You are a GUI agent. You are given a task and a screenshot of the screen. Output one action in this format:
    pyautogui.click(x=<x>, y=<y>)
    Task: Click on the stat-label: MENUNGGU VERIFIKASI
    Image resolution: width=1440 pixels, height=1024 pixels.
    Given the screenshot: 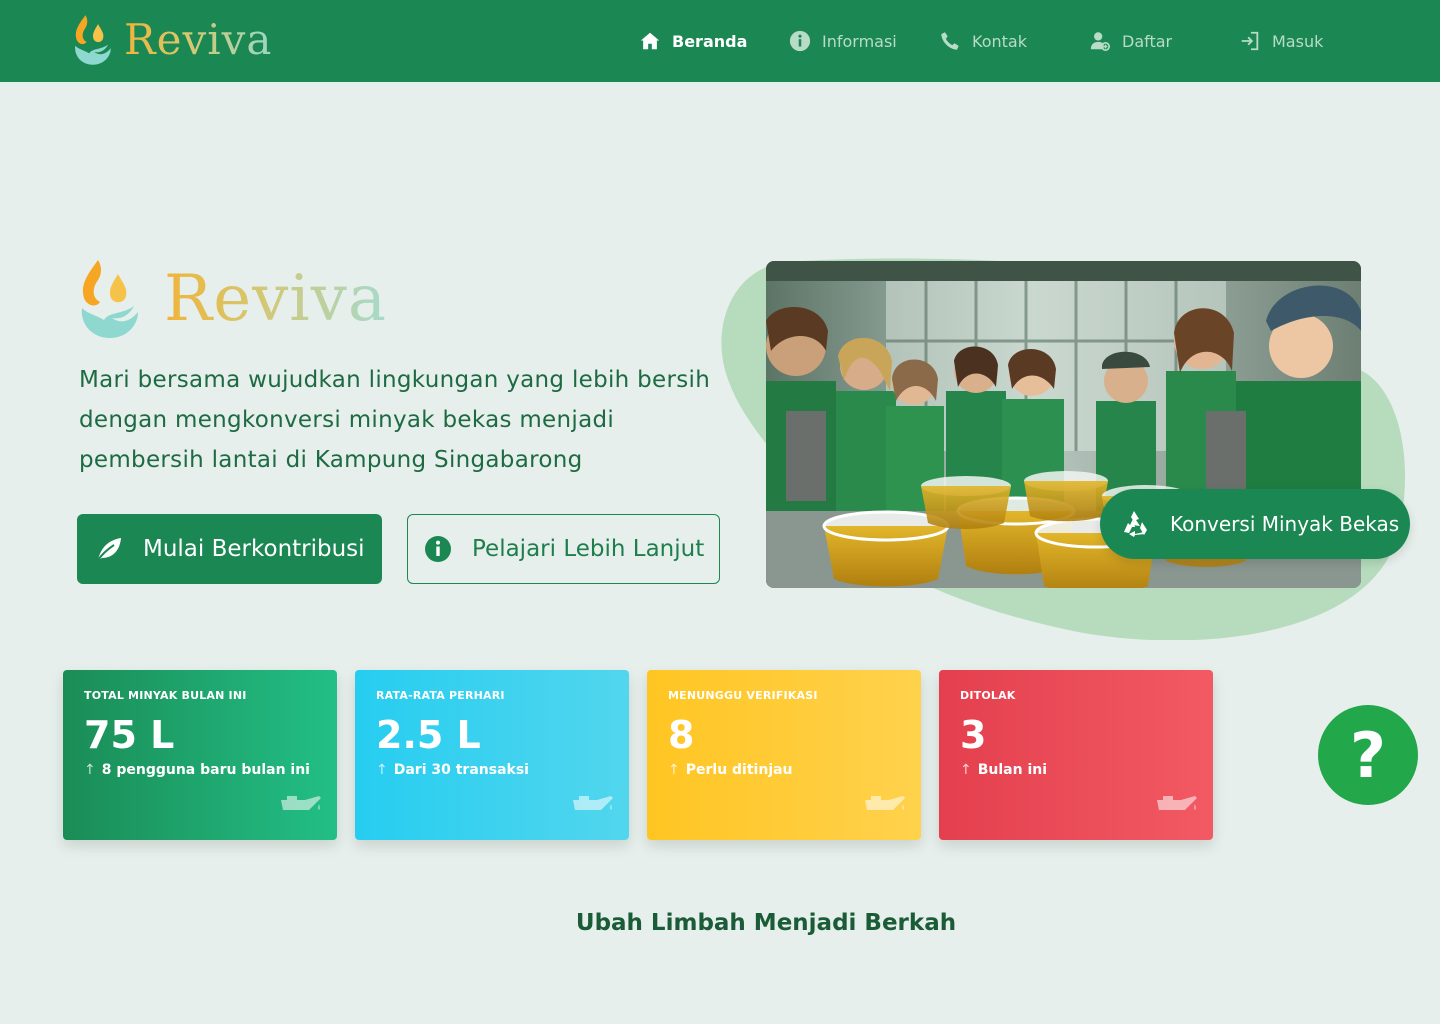 What is the action you would take?
    pyautogui.click(x=743, y=695)
    